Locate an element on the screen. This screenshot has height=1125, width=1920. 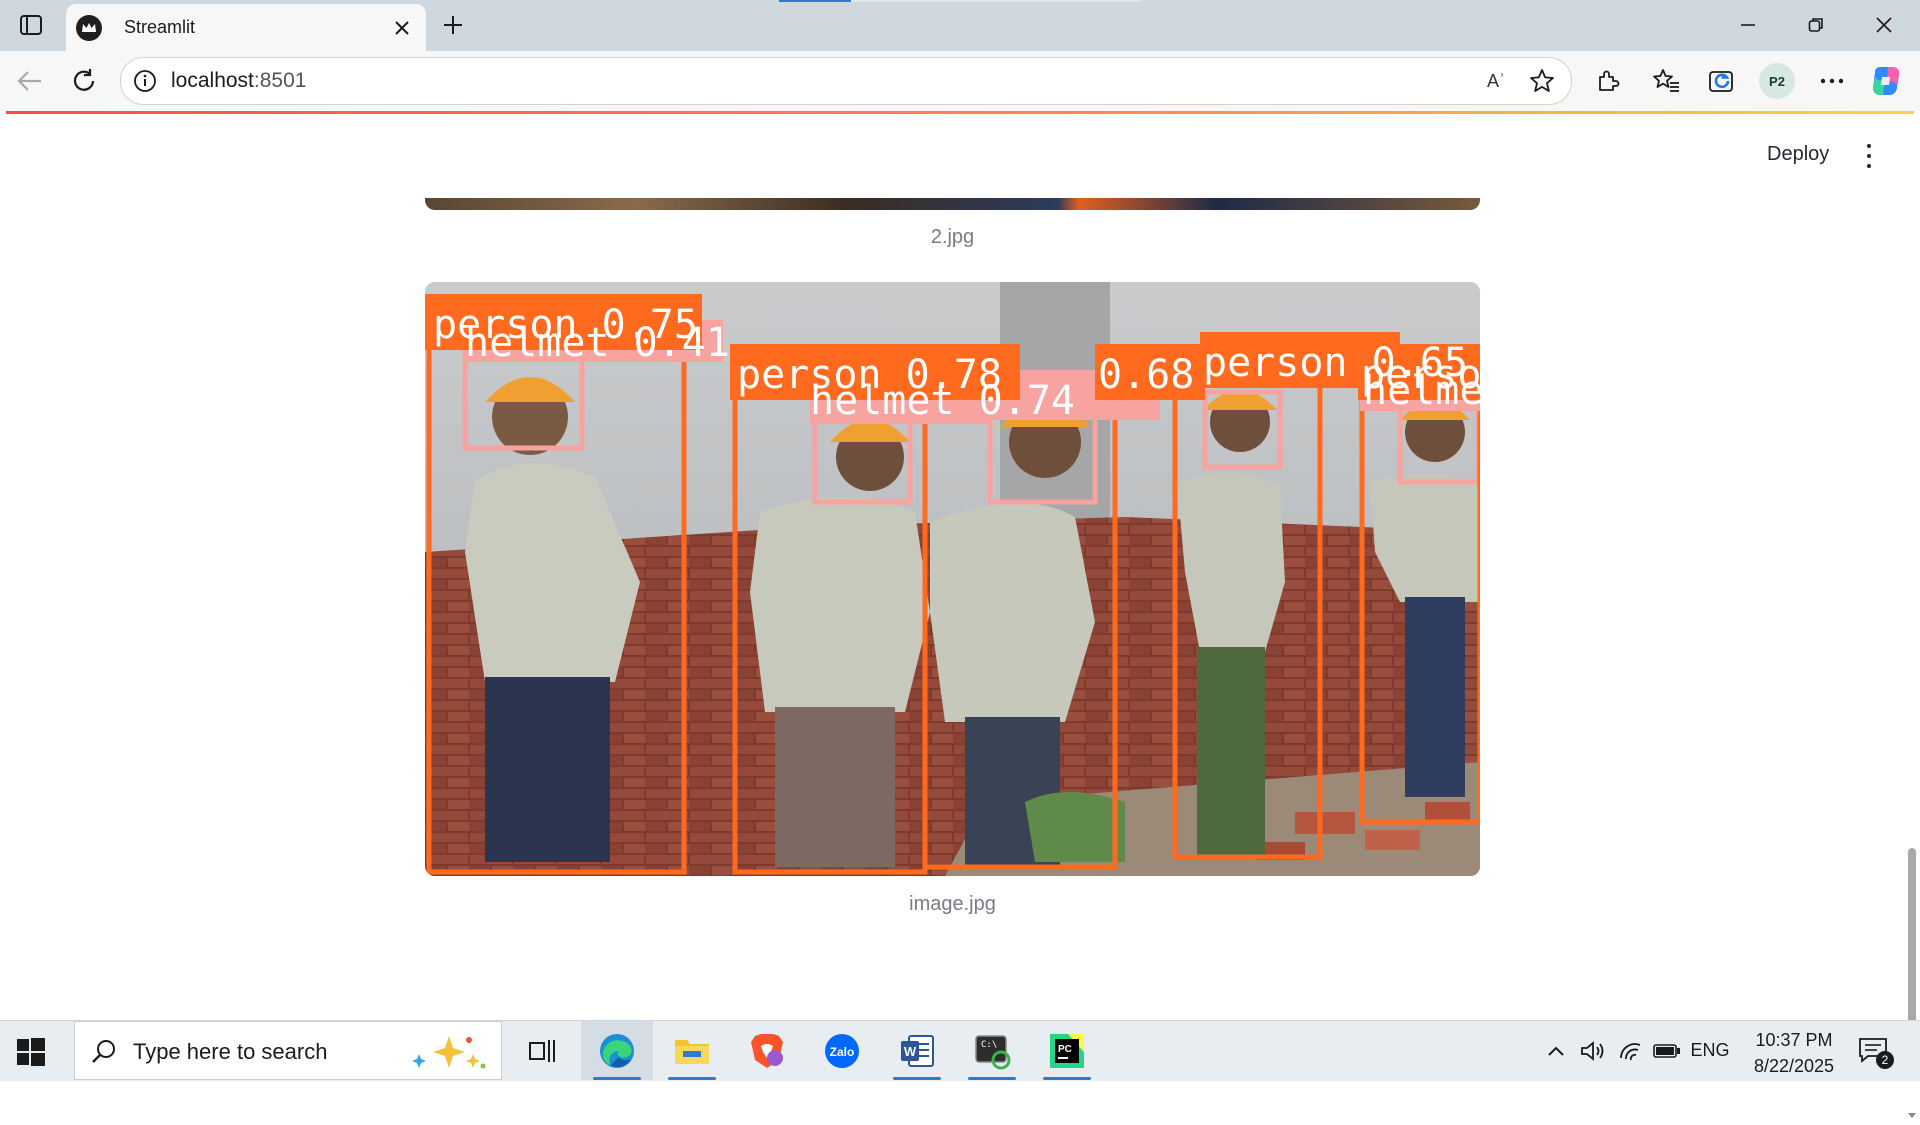
refresh-icon is located at coordinates (84, 81).